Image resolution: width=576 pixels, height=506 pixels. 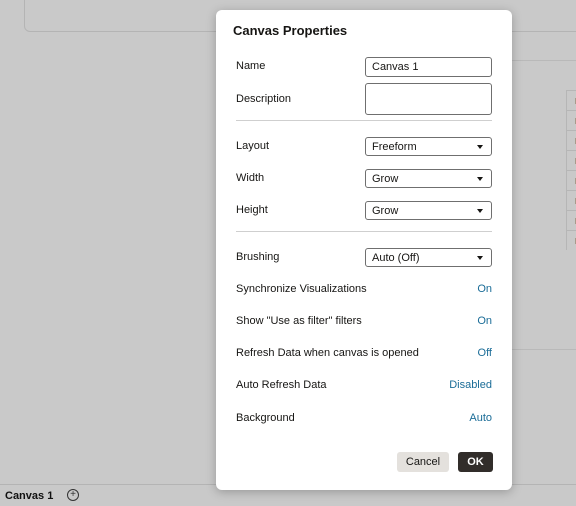 I want to click on layout-select-value: Freeform, so click(x=394, y=147).